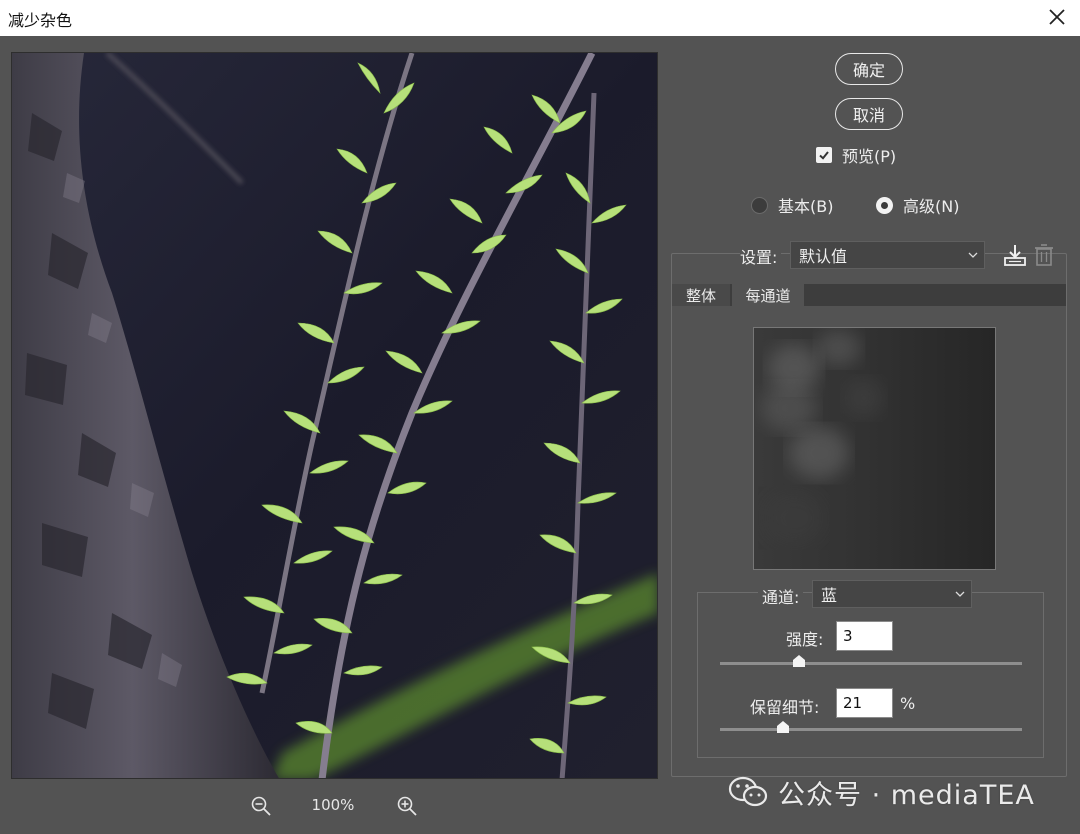  What do you see at coordinates (701, 295) in the screenshot?
I see `tab-overall: 整体` at bounding box center [701, 295].